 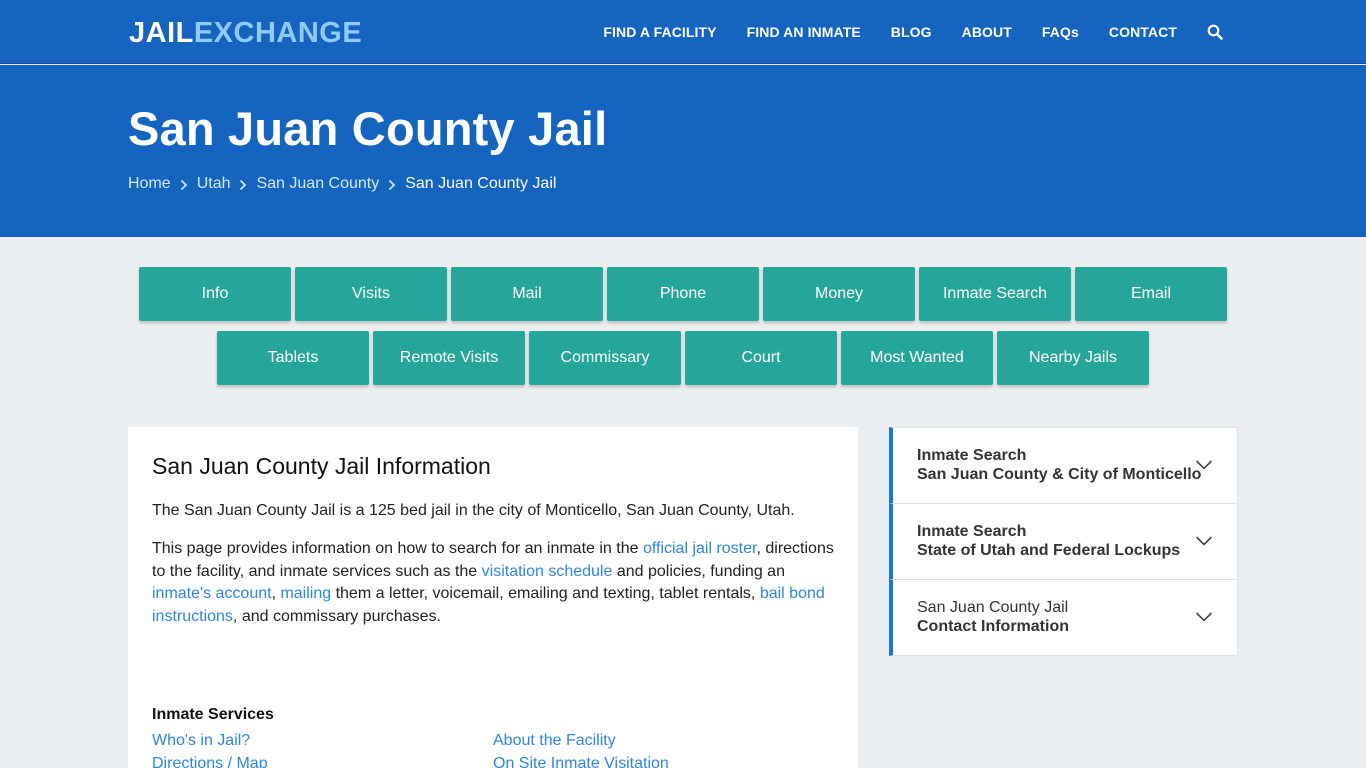 What do you see at coordinates (293, 358) in the screenshot?
I see `tablets-button: Tablets` at bounding box center [293, 358].